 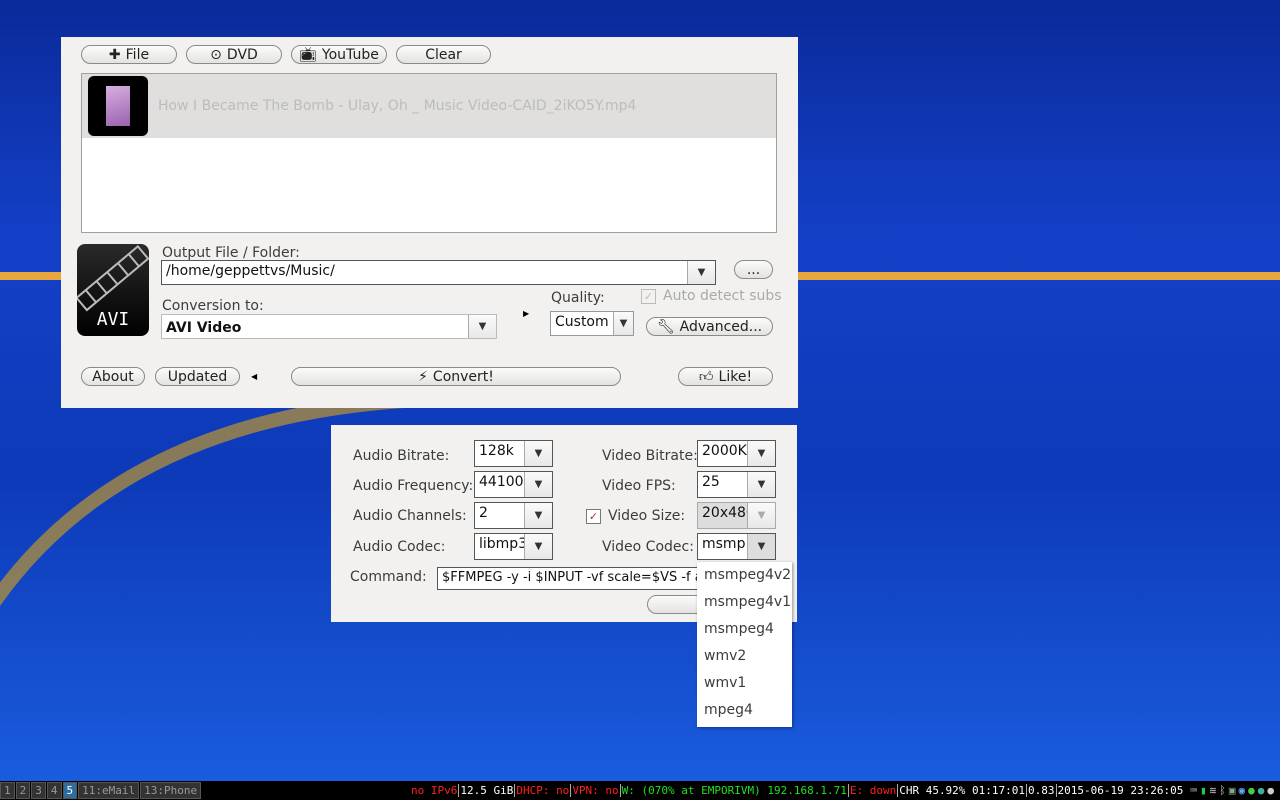 What do you see at coordinates (568, 578) in the screenshot?
I see `command-input: $FFMPEG -y -i $INPUT -vf scale=$VS -f a` at bounding box center [568, 578].